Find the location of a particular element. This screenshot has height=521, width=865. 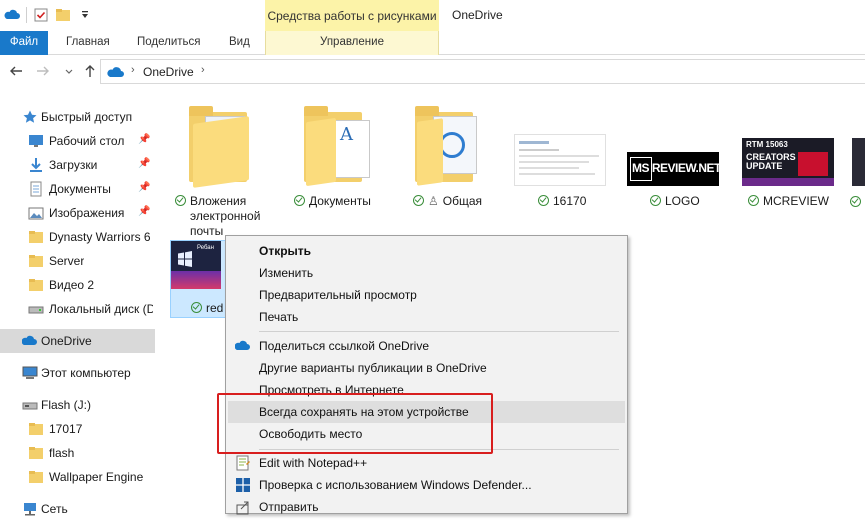

tab-home: Главная is located at coordinates (88, 43).